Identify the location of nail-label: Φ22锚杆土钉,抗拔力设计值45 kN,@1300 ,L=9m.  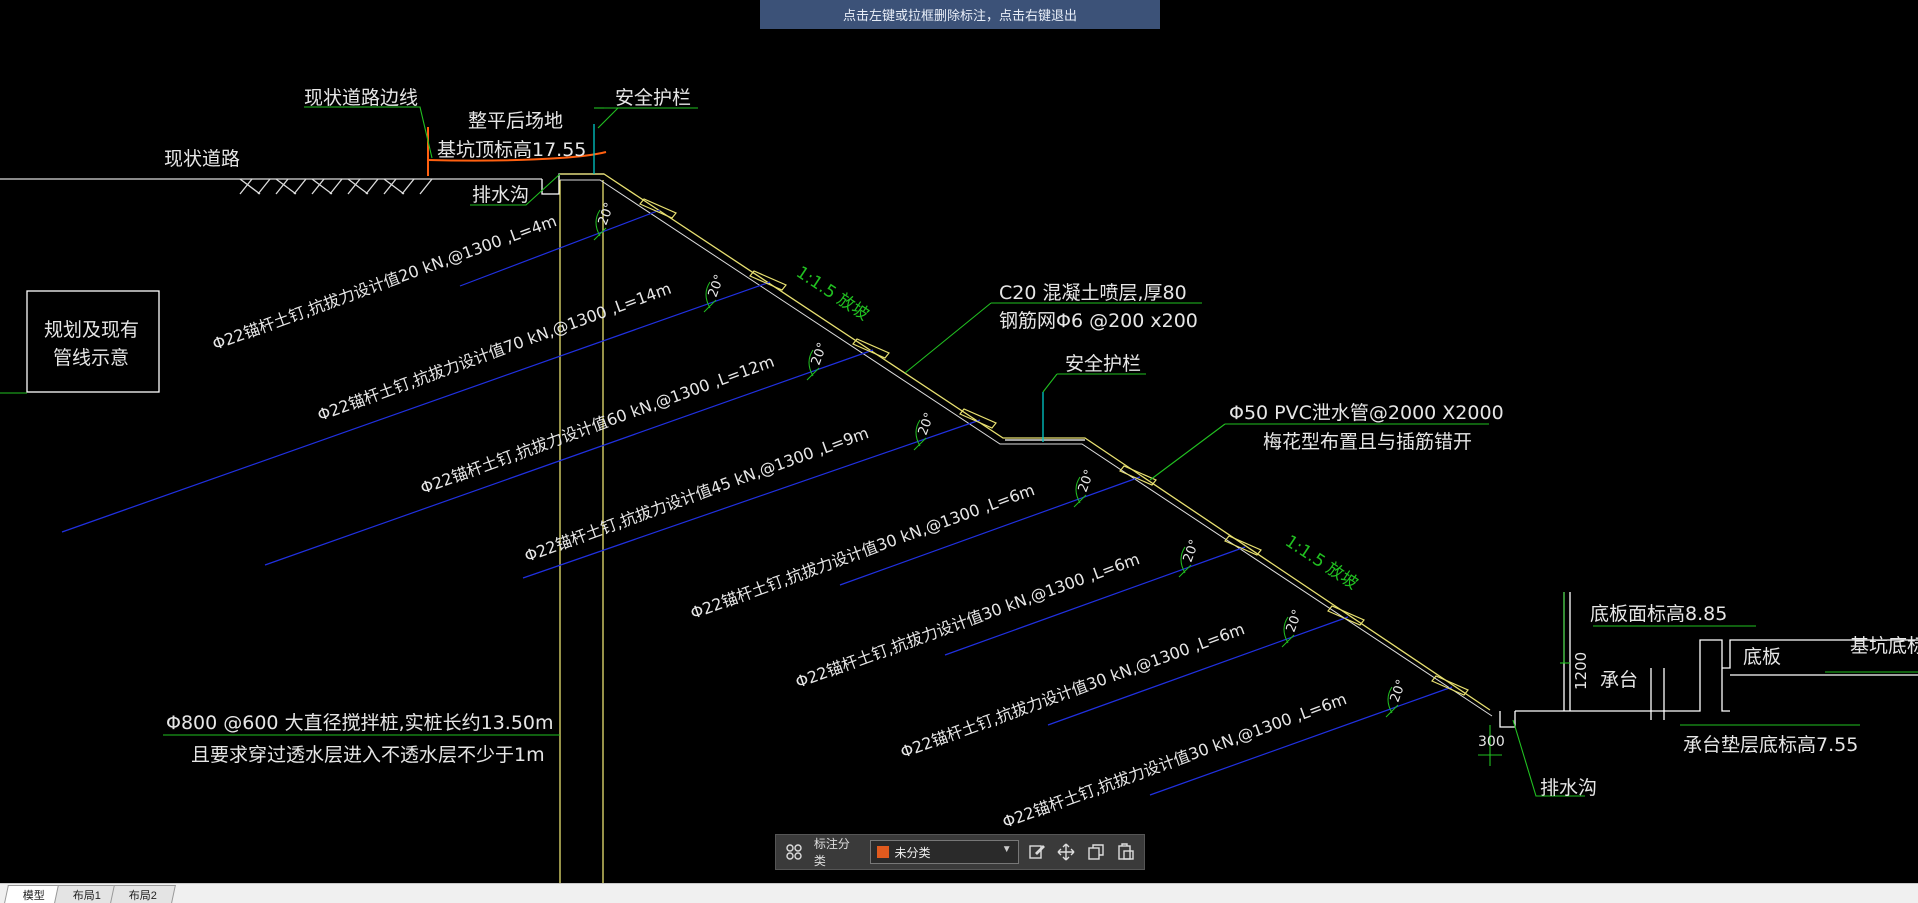
(696, 494).